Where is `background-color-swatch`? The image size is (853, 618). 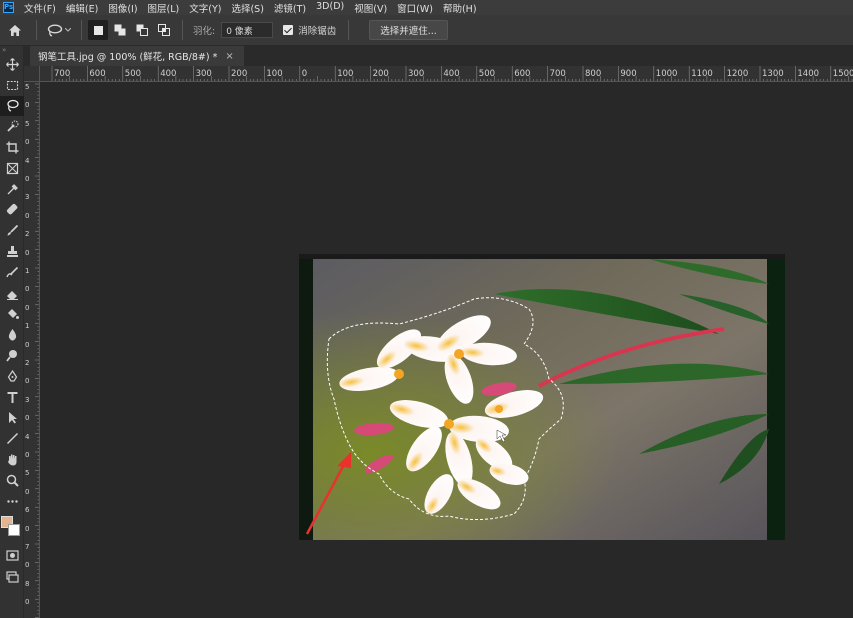 background-color-swatch is located at coordinates (14, 529).